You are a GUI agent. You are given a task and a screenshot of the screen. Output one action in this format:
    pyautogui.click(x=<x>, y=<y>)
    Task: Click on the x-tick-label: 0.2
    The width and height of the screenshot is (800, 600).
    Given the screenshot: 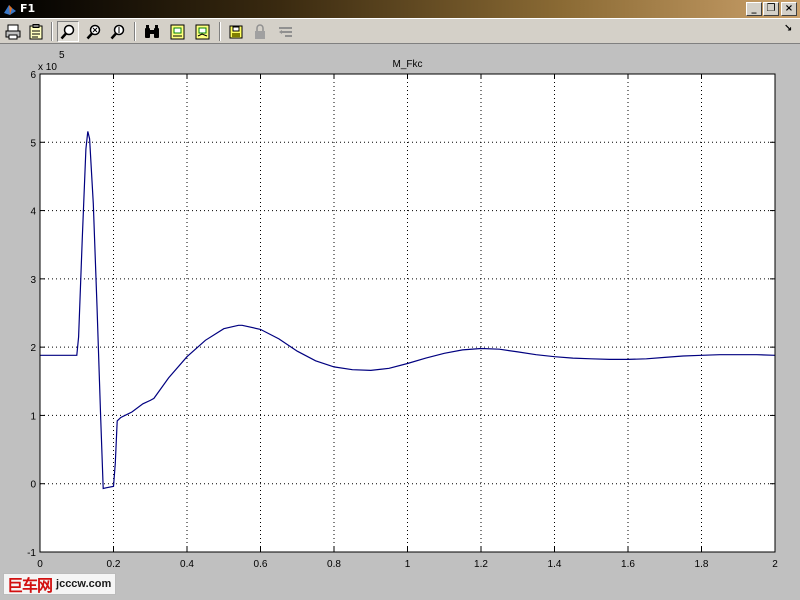 What is the action you would take?
    pyautogui.click(x=114, y=564)
    